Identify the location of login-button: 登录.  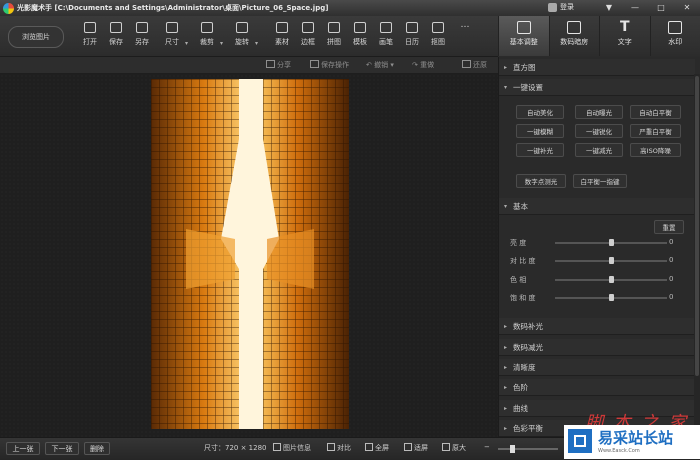
(561, 7).